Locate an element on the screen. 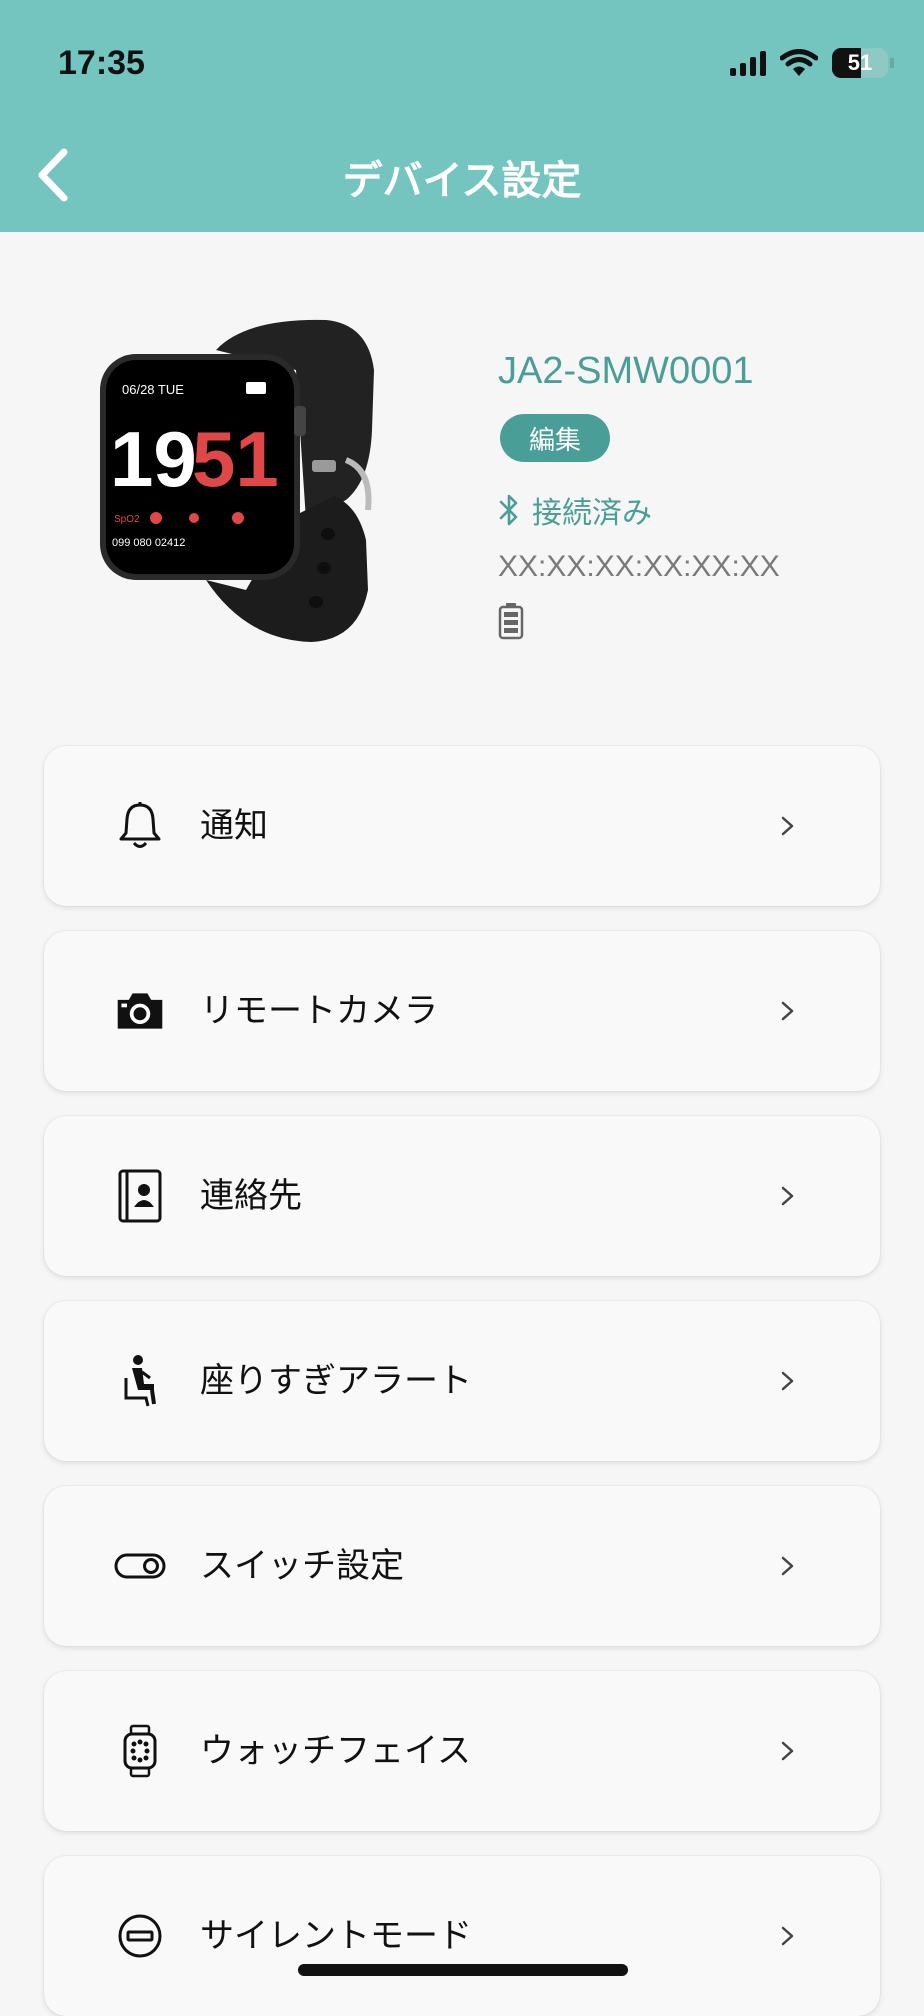 The image size is (924, 2016). menu-item-label: スイッチ設定 is located at coordinates (302, 1566).